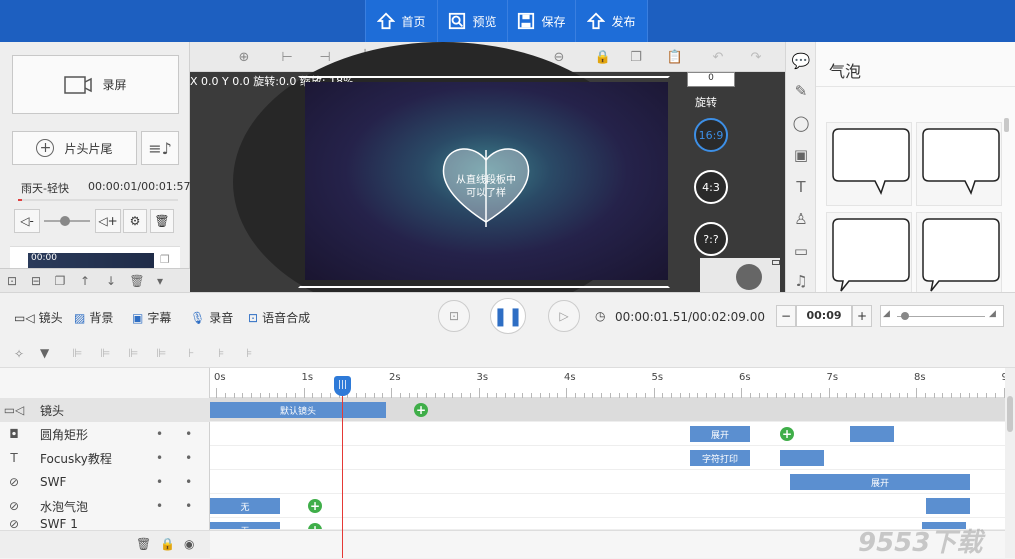 This screenshot has height=559, width=1015. I want to click on maximize-icon, so click(776, 262).